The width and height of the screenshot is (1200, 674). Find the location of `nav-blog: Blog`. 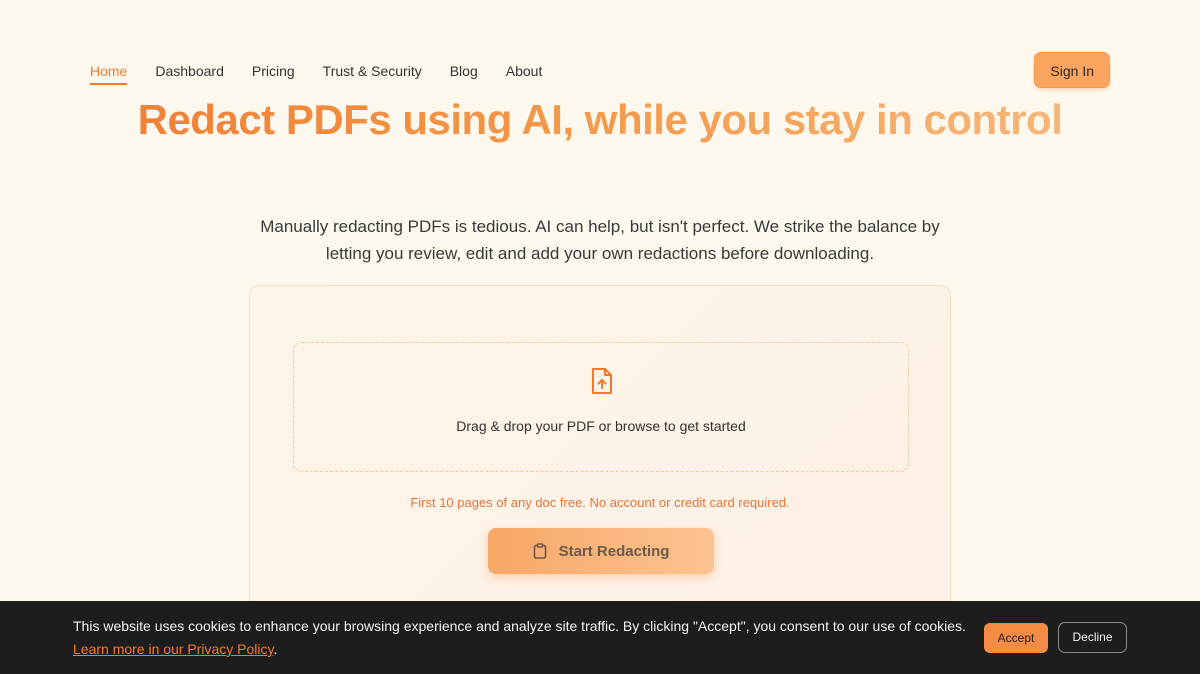

nav-blog: Blog is located at coordinates (464, 70).